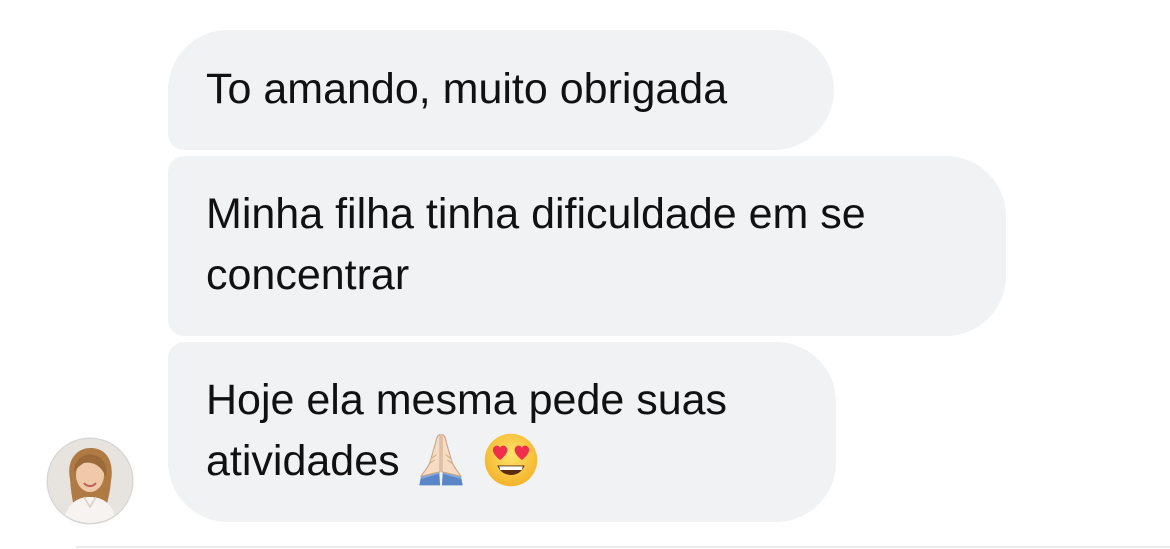 This screenshot has width=1170, height=549. Describe the element at coordinates (308, 275) in the screenshot. I see `message-text: concentrar` at that location.